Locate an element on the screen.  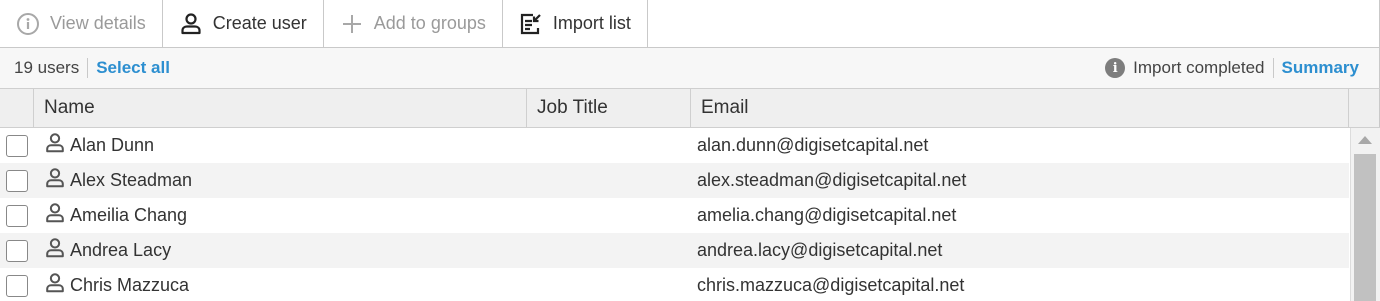
user-email: alex.steadman@digisetcapital.net is located at coordinates (832, 180).